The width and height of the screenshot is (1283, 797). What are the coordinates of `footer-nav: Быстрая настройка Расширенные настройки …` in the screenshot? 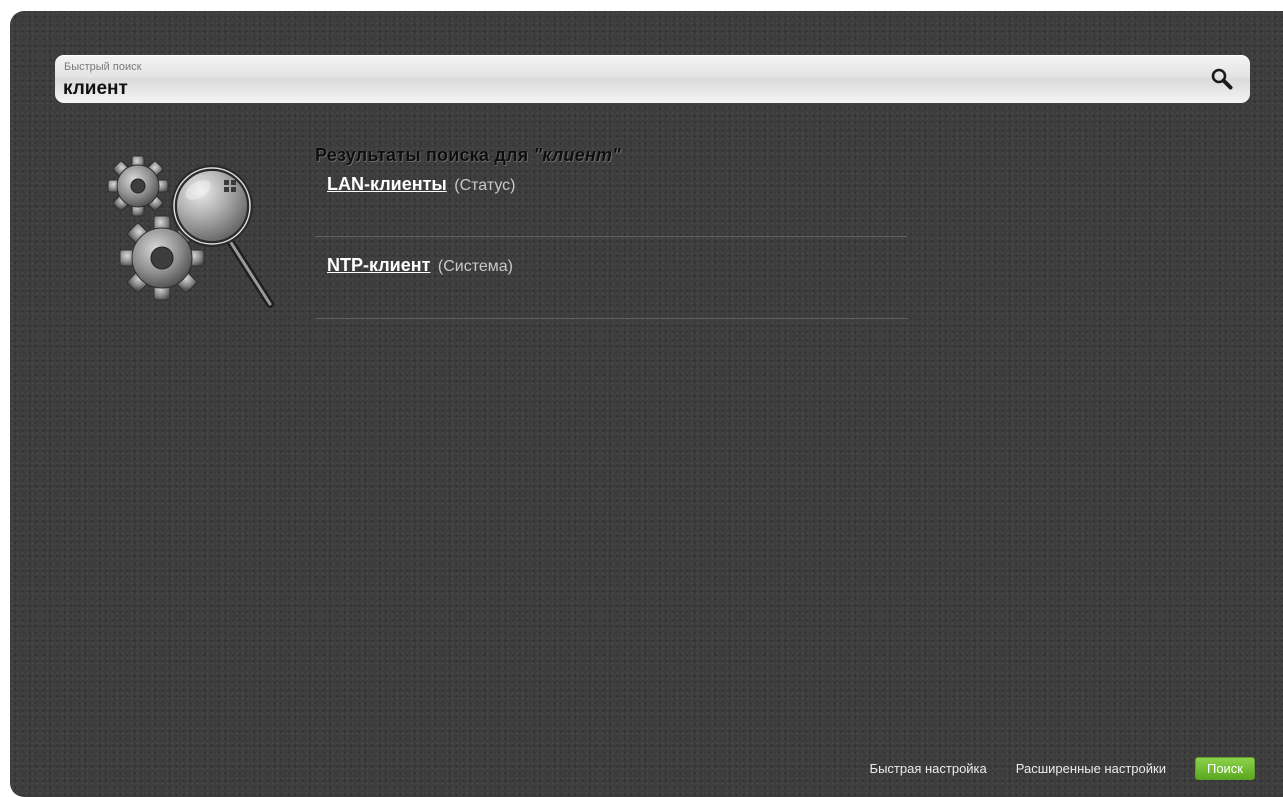 It's located at (1062, 768).